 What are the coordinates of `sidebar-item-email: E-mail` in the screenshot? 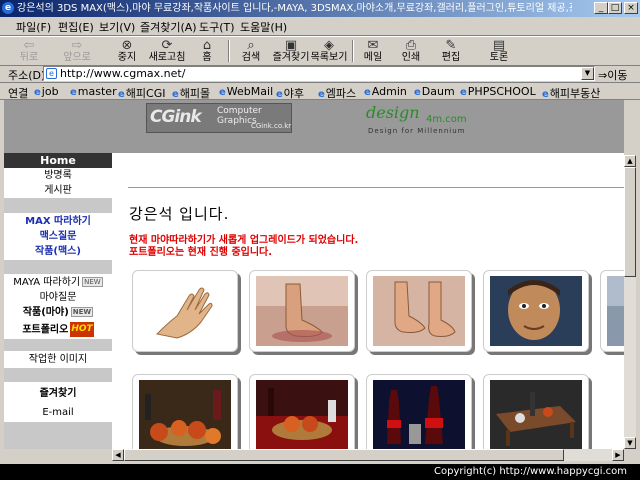 It's located at (58, 412).